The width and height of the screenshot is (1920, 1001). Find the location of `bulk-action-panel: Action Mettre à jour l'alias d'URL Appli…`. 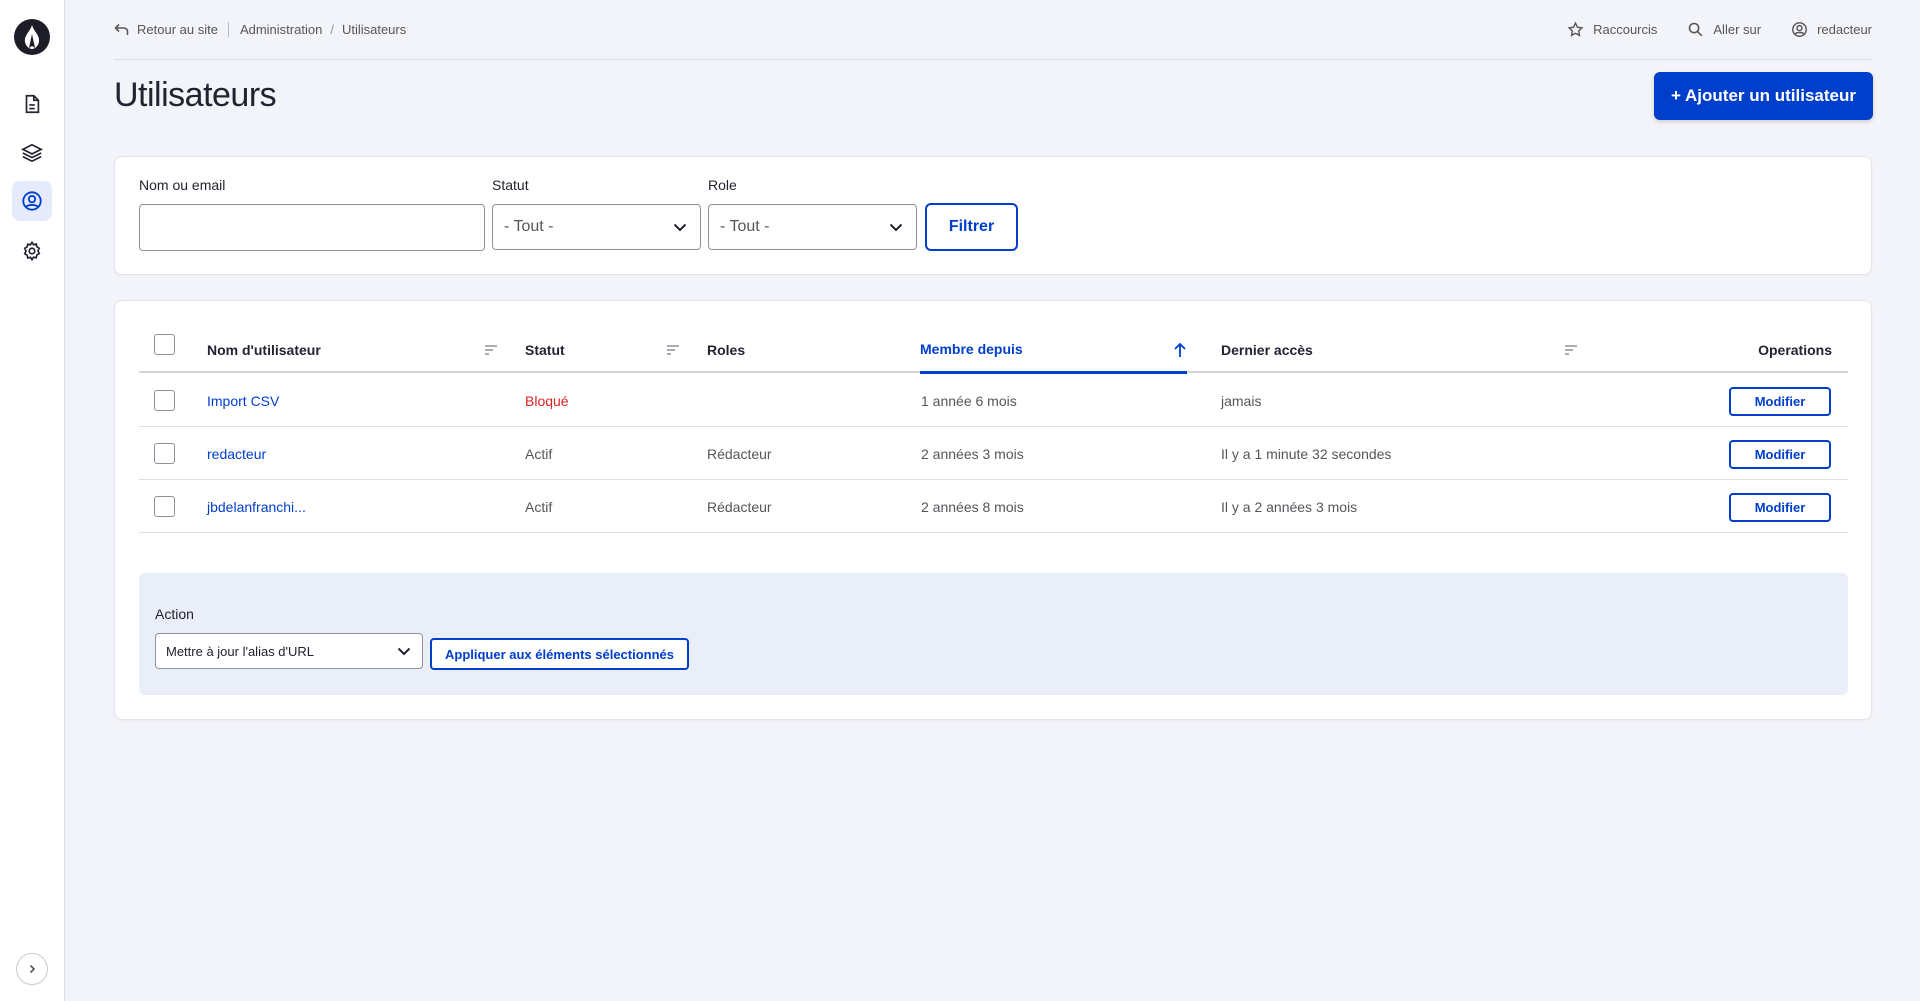

bulk-action-panel: Action Mettre à jour l'alias d'URL Appli… is located at coordinates (993, 634).